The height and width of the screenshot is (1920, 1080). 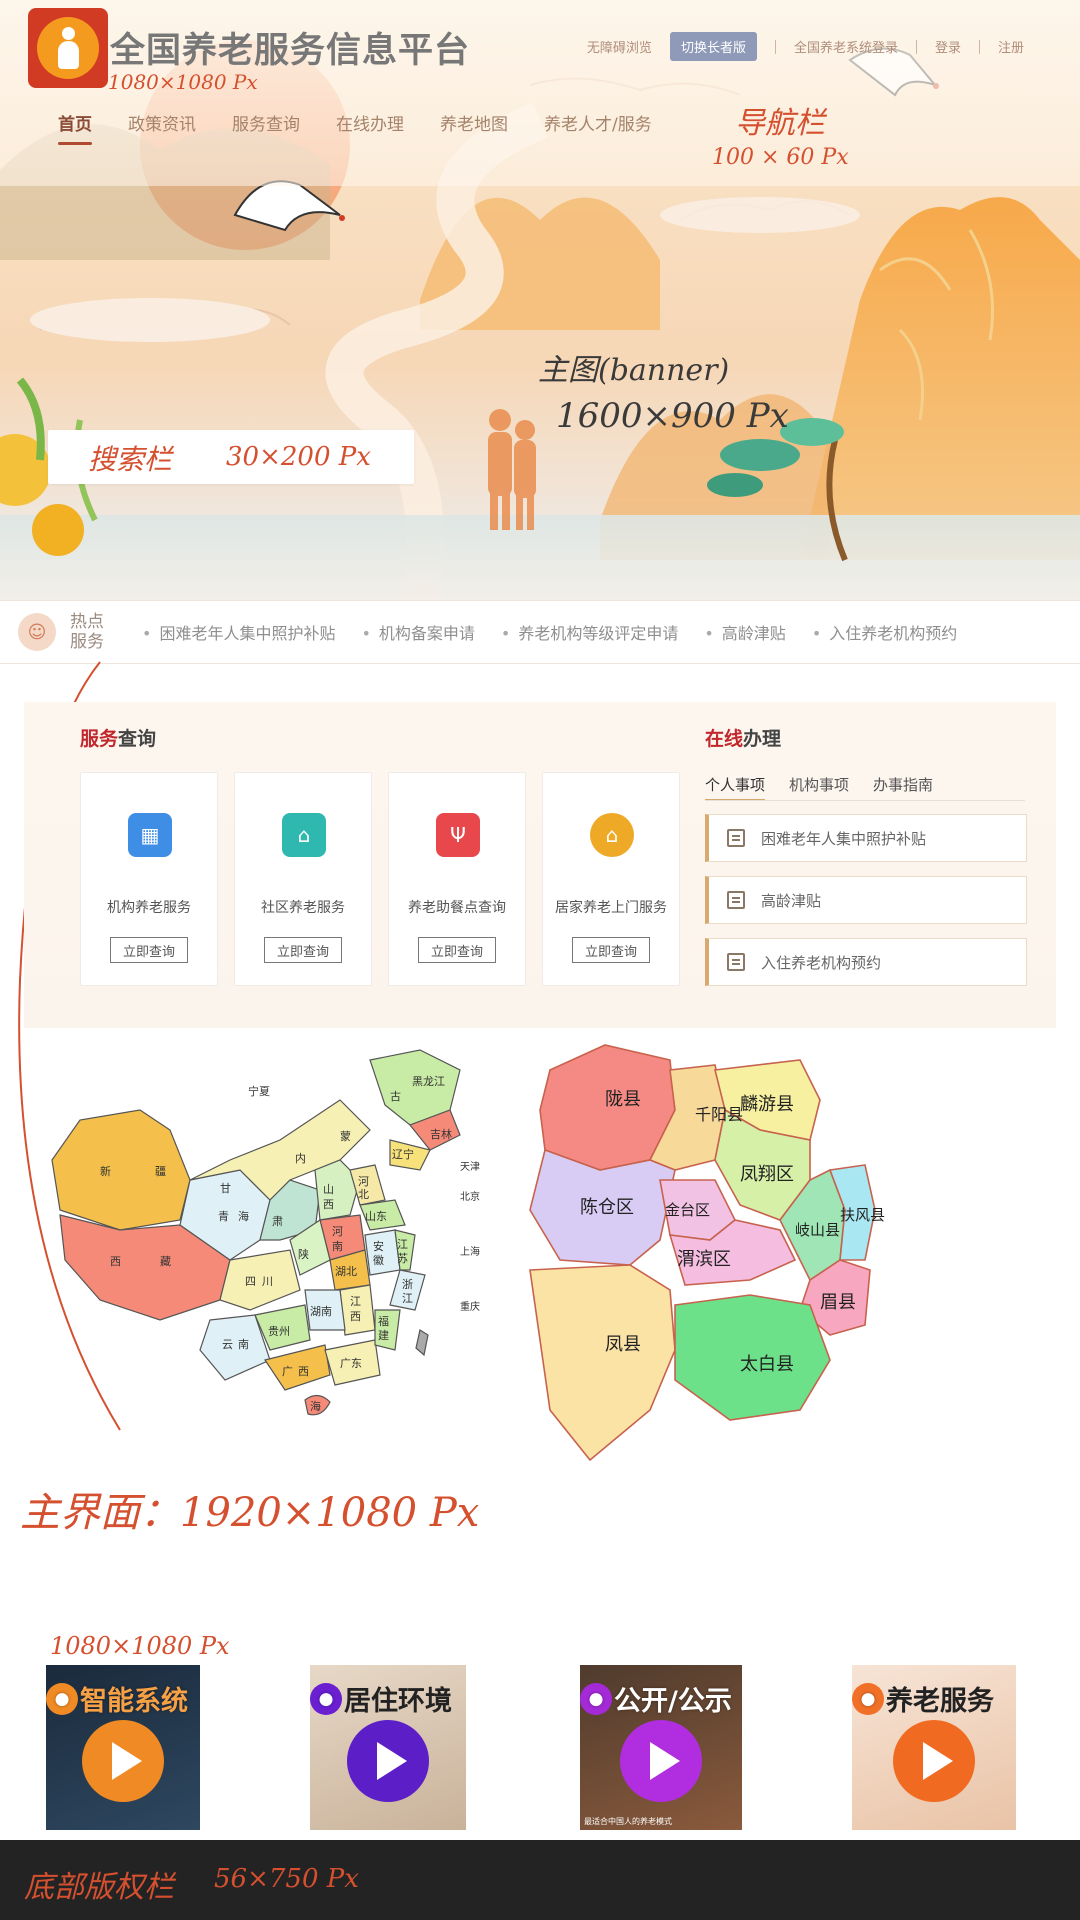 I want to click on service-card-label: 居家养老上门服务, so click(x=611, y=908).